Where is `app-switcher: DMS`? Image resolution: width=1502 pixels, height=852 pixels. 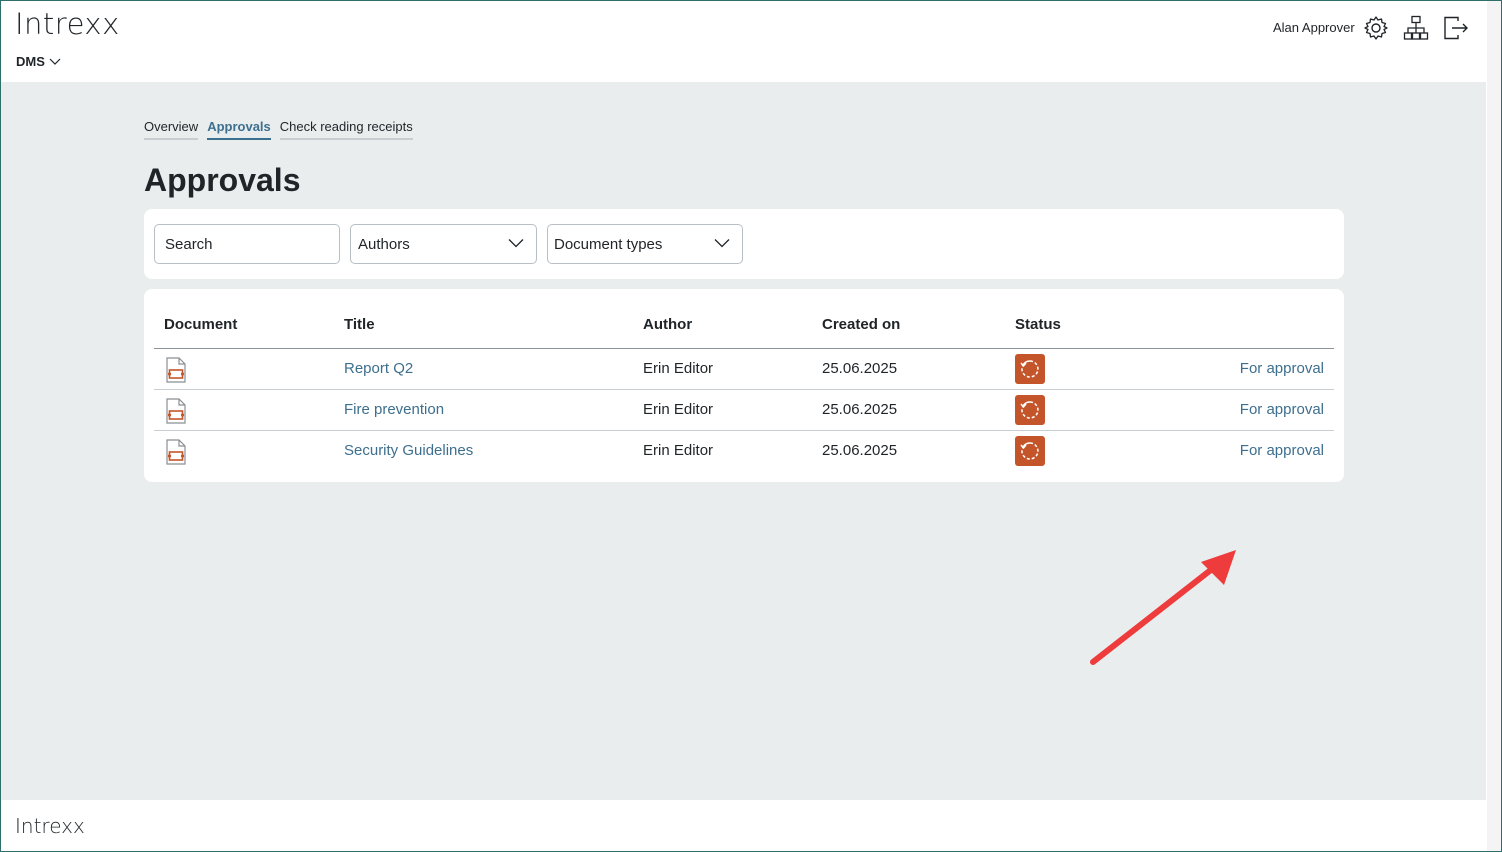
app-switcher: DMS is located at coordinates (38, 61).